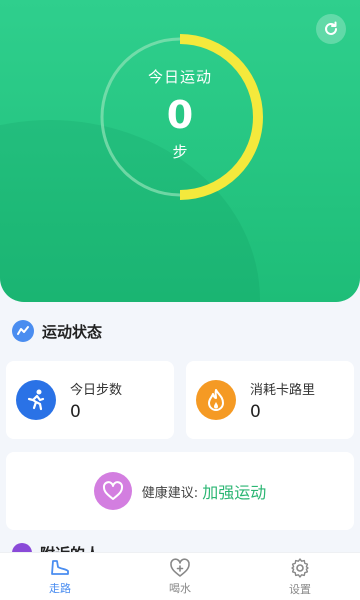 Image resolution: width=360 pixels, height=600 pixels. I want to click on refresh-icon, so click(331, 28).